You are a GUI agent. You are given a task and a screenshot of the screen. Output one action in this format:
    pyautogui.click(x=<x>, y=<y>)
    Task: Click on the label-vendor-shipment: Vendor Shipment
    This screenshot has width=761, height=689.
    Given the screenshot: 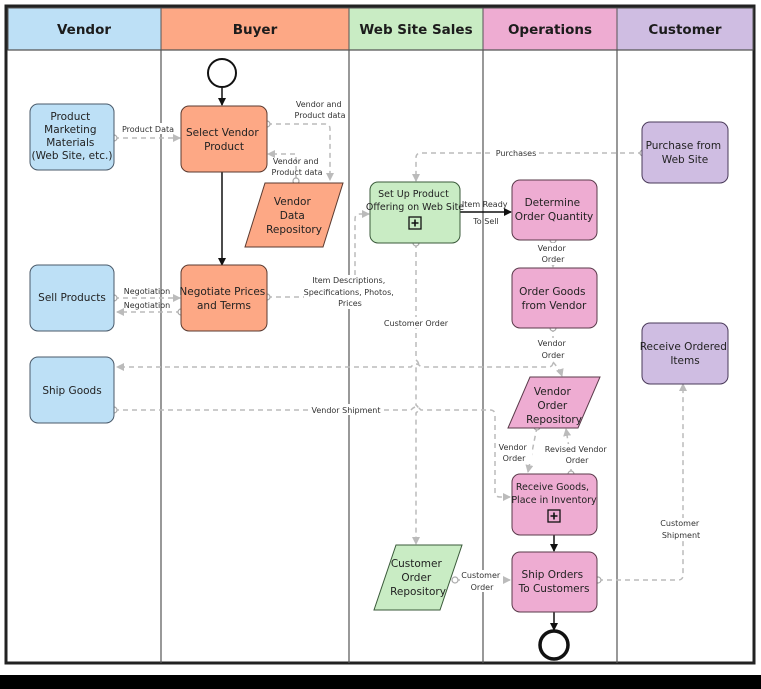 What is the action you would take?
    pyautogui.click(x=346, y=409)
    